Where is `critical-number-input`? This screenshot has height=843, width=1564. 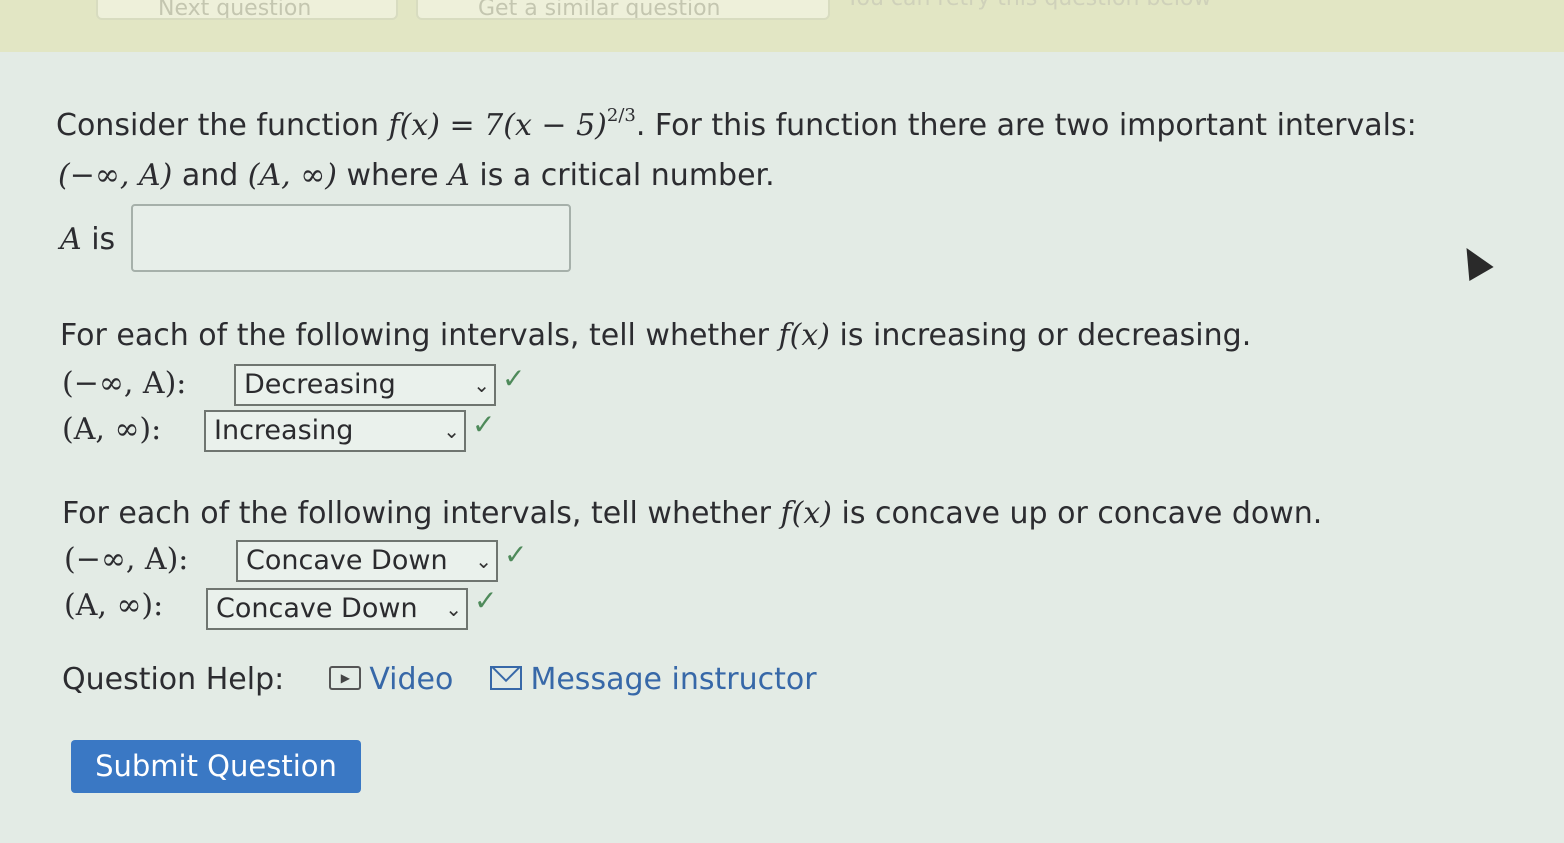
critical-number-input is located at coordinates (351, 238).